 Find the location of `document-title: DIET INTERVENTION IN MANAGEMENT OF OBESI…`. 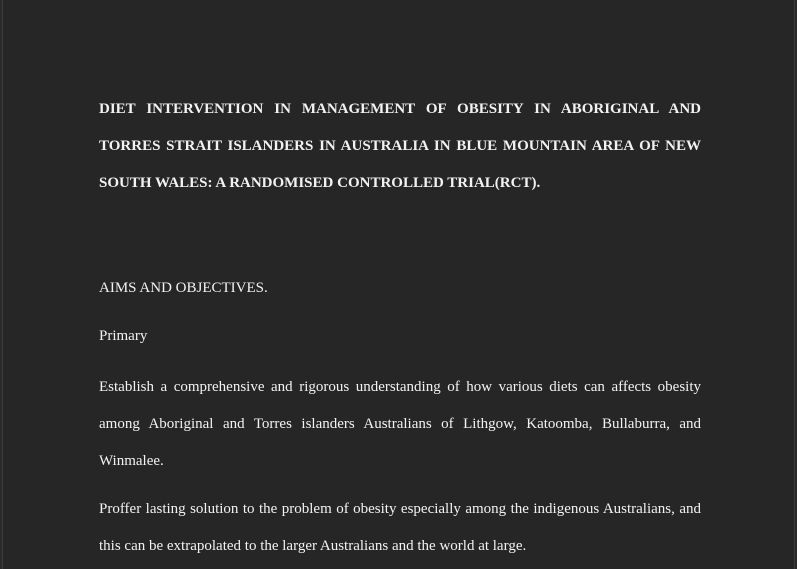

document-title: DIET INTERVENTION IN MANAGEMENT OF OBESI… is located at coordinates (400, 146).